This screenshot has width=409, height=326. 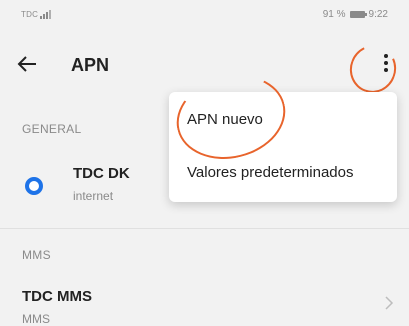 I want to click on mms-row-tdc-mms: TDC MMS MMS, so click(x=204, y=303).